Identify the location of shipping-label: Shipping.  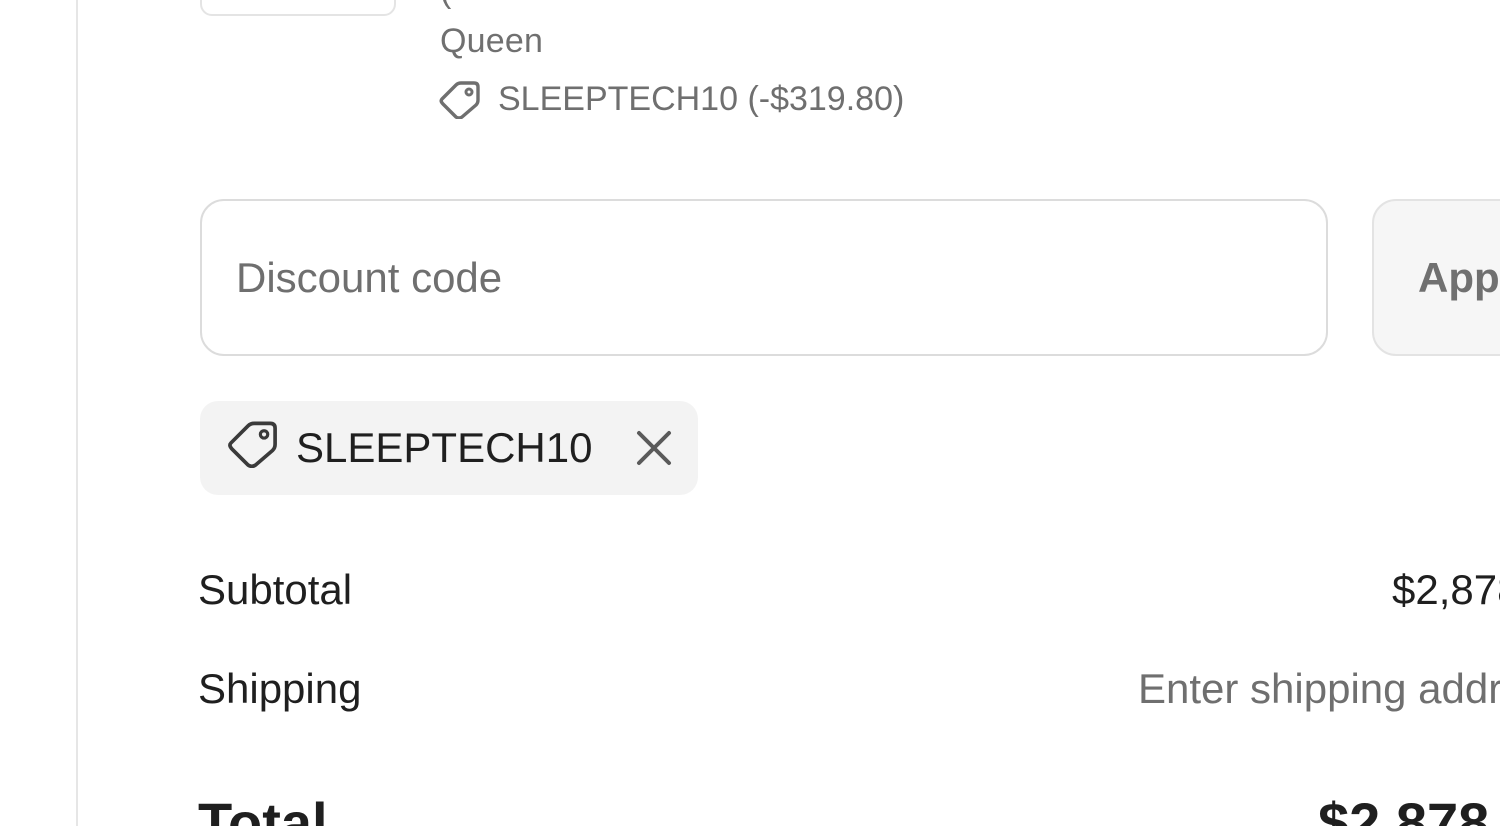
(280, 688).